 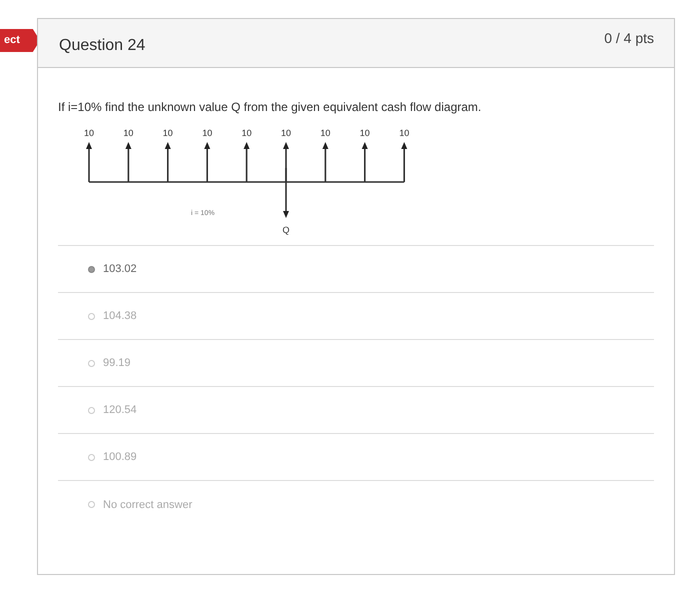 I want to click on answer-option: 103.02, so click(x=356, y=269).